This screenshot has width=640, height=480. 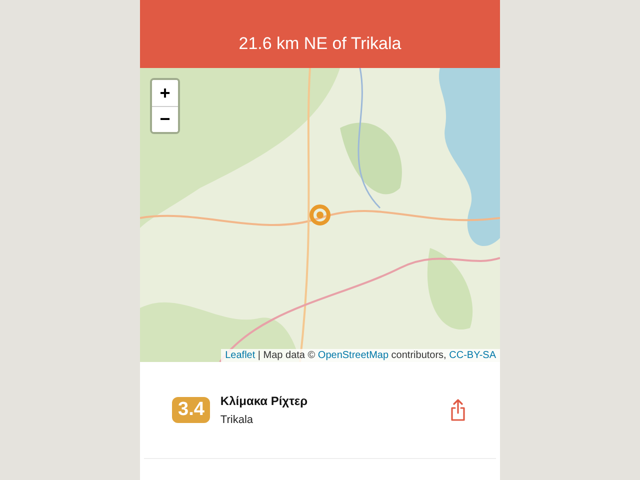 I want to click on map-attribution: Leaflet | Map data © OpenStreetMap contributors, CC-BY-SA, so click(x=360, y=355).